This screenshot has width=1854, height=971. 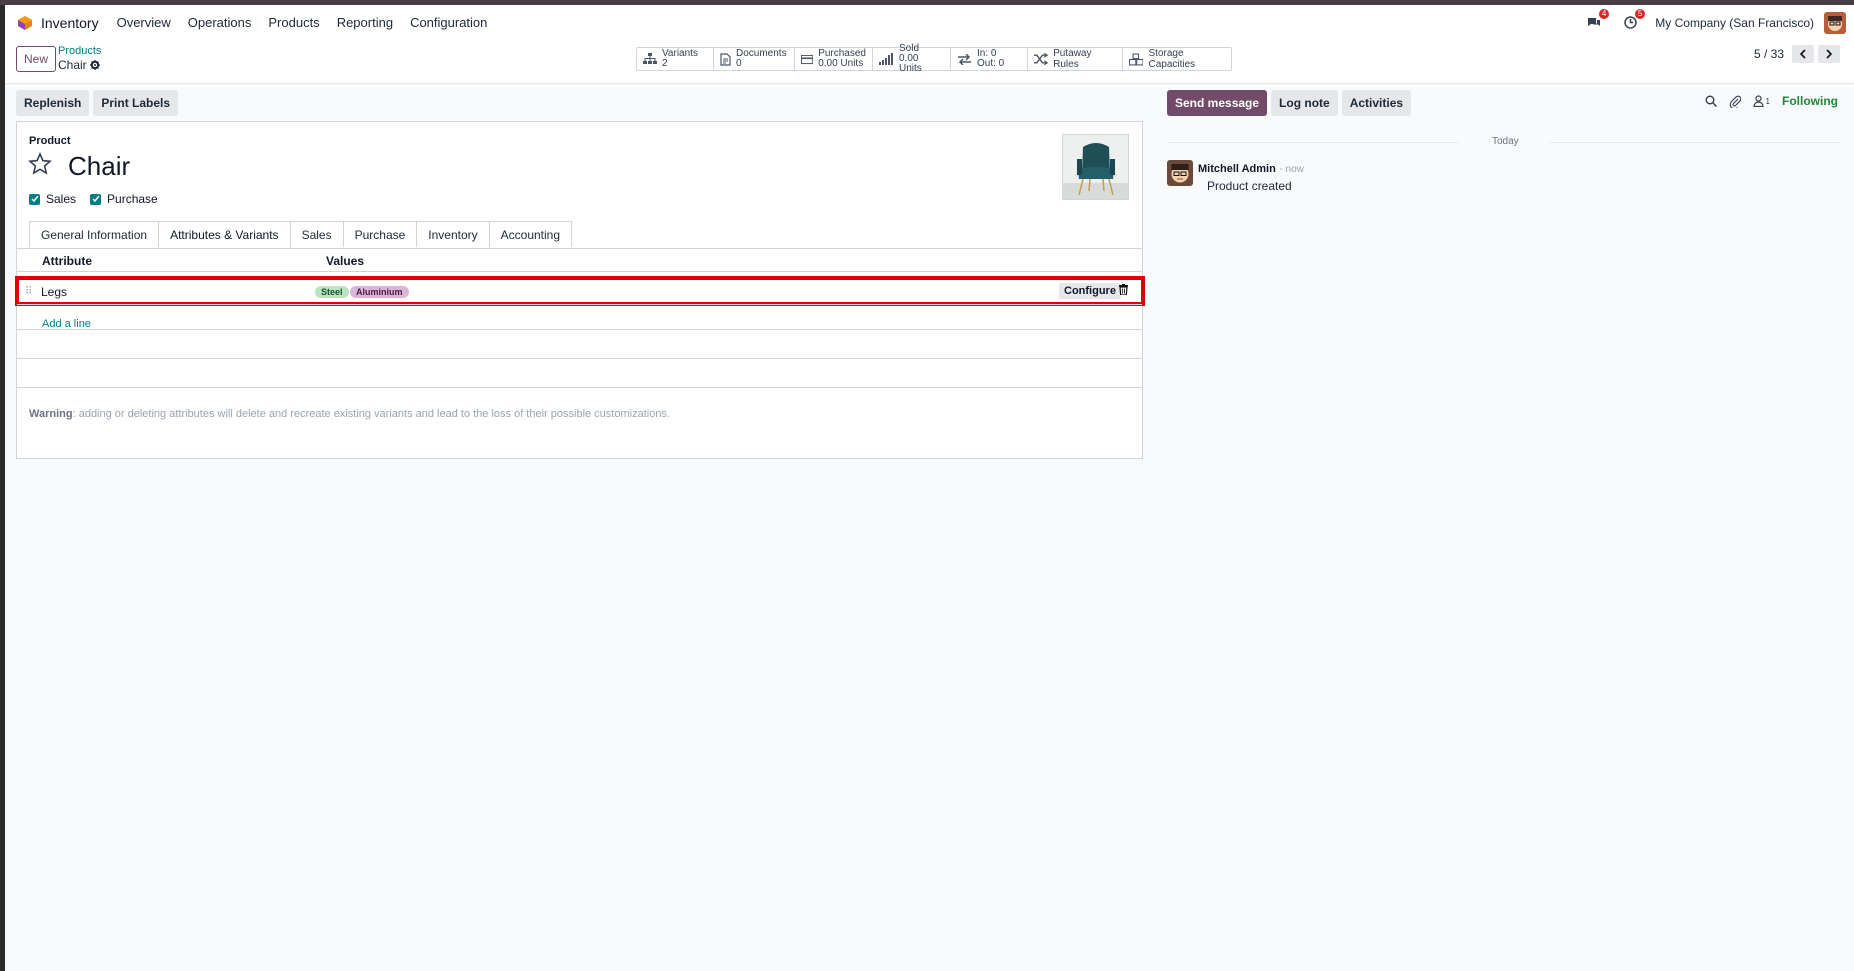 What do you see at coordinates (70, 23) in the screenshot?
I see `app-name: Inventory` at bounding box center [70, 23].